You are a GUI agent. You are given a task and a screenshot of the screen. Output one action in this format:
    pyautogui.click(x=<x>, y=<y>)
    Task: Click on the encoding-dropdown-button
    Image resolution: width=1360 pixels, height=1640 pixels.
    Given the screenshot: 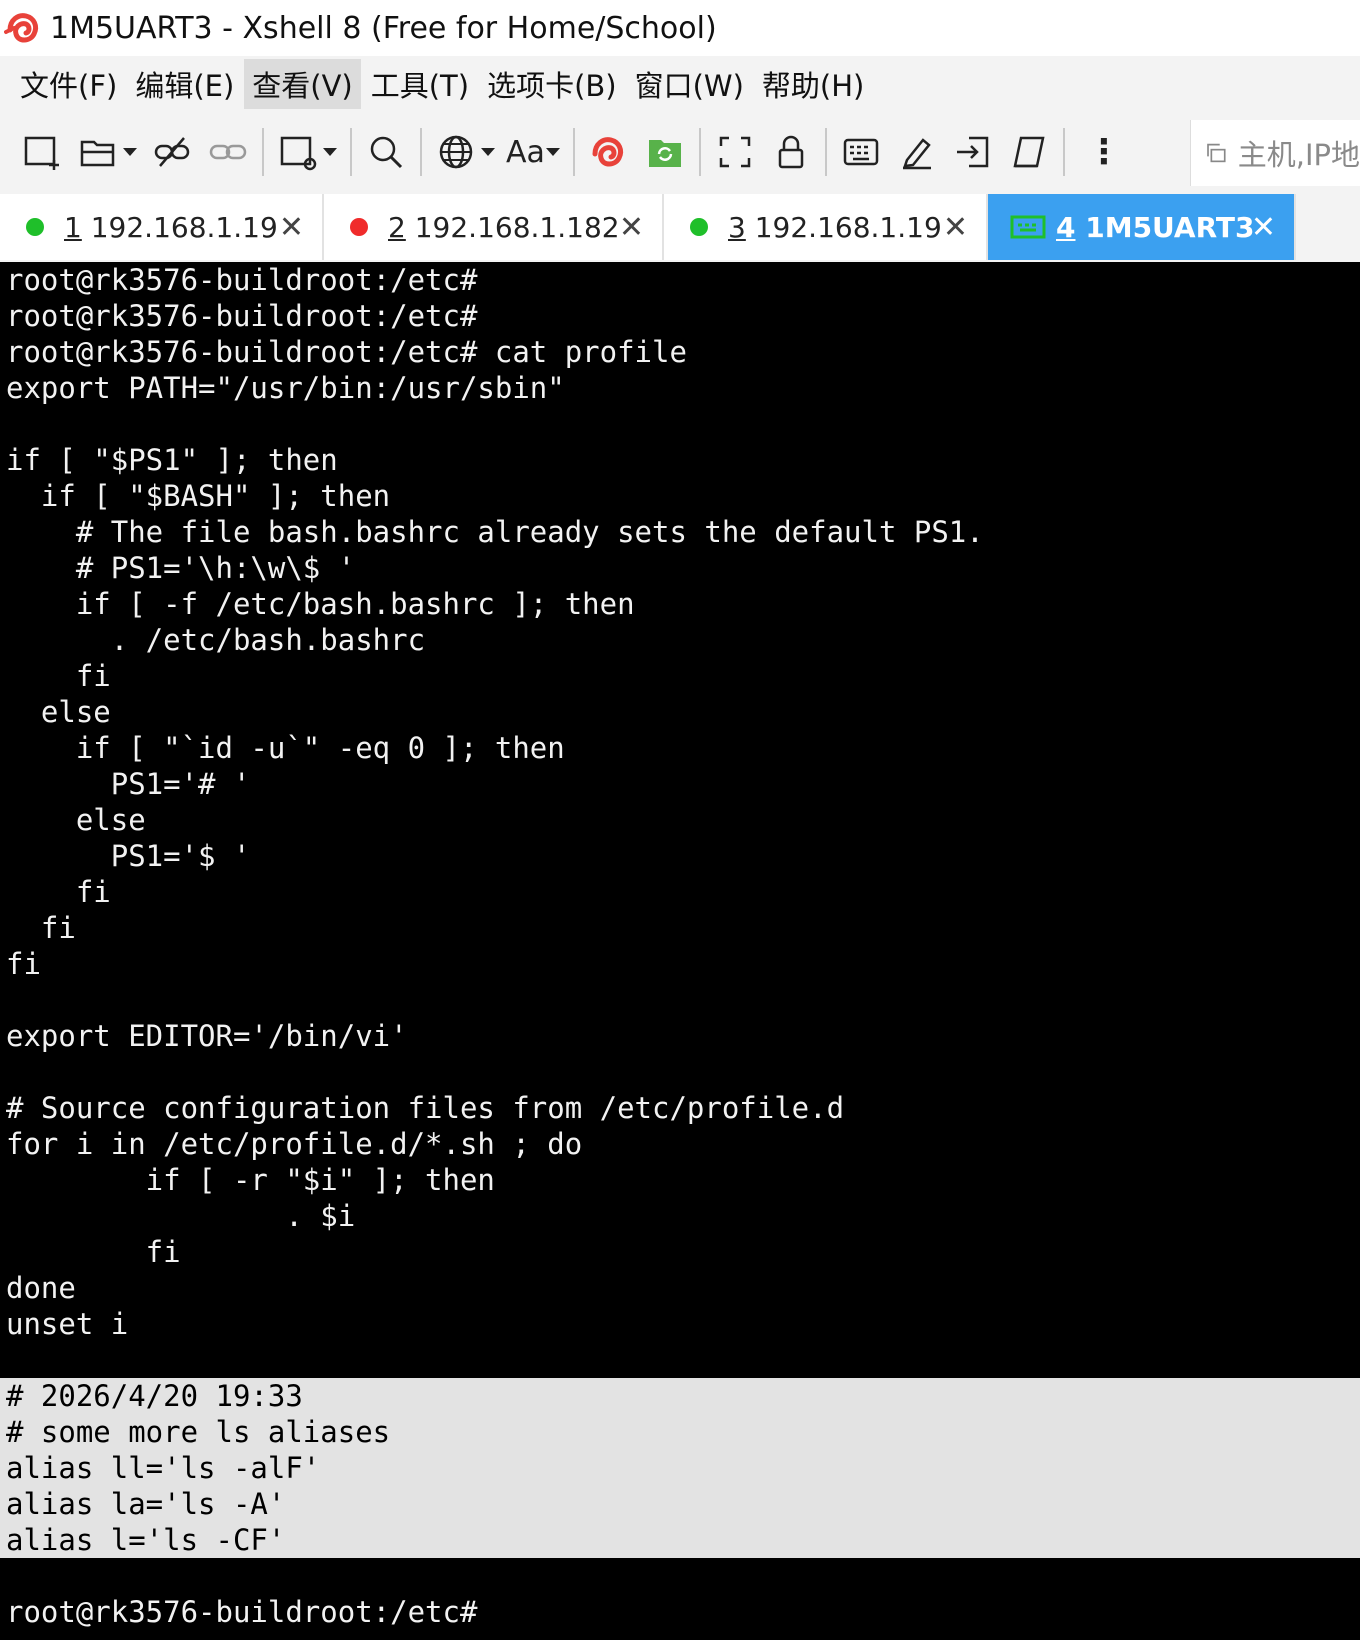 What is the action you would take?
    pyautogui.click(x=488, y=152)
    